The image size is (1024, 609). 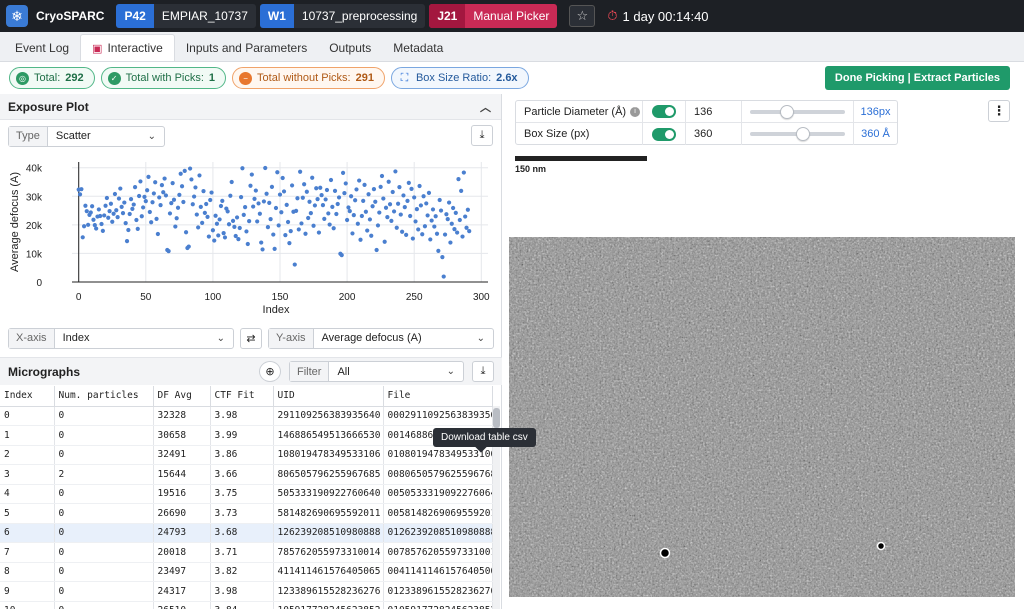 What do you see at coordinates (251, 338) in the screenshot?
I see `swap-axes-icon: ⇄` at bounding box center [251, 338].